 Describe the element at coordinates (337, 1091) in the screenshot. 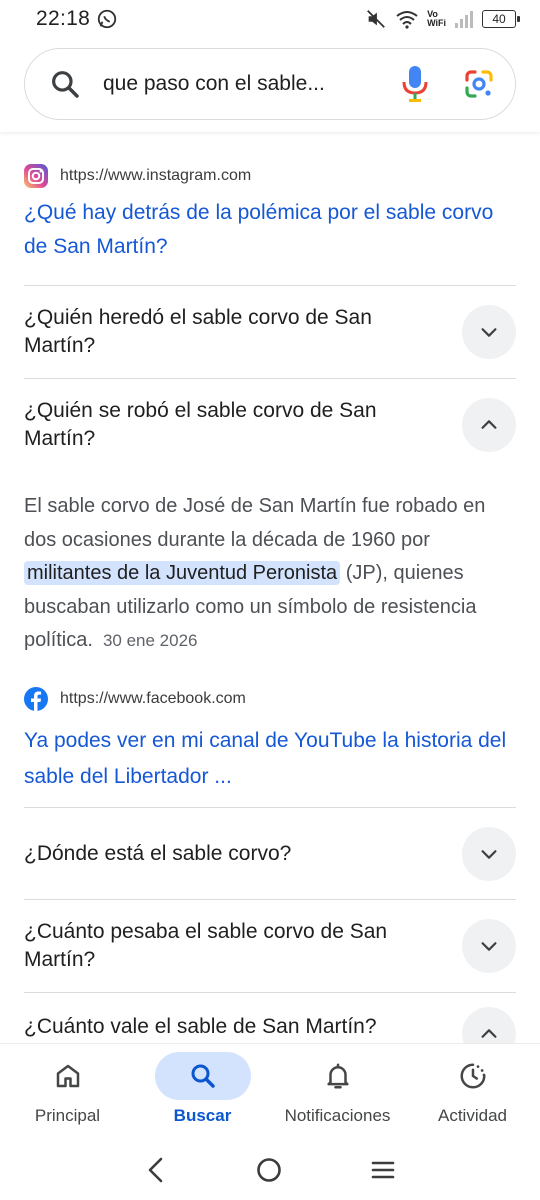

I see `nav-item-notificaciones: Notificaciones` at that location.